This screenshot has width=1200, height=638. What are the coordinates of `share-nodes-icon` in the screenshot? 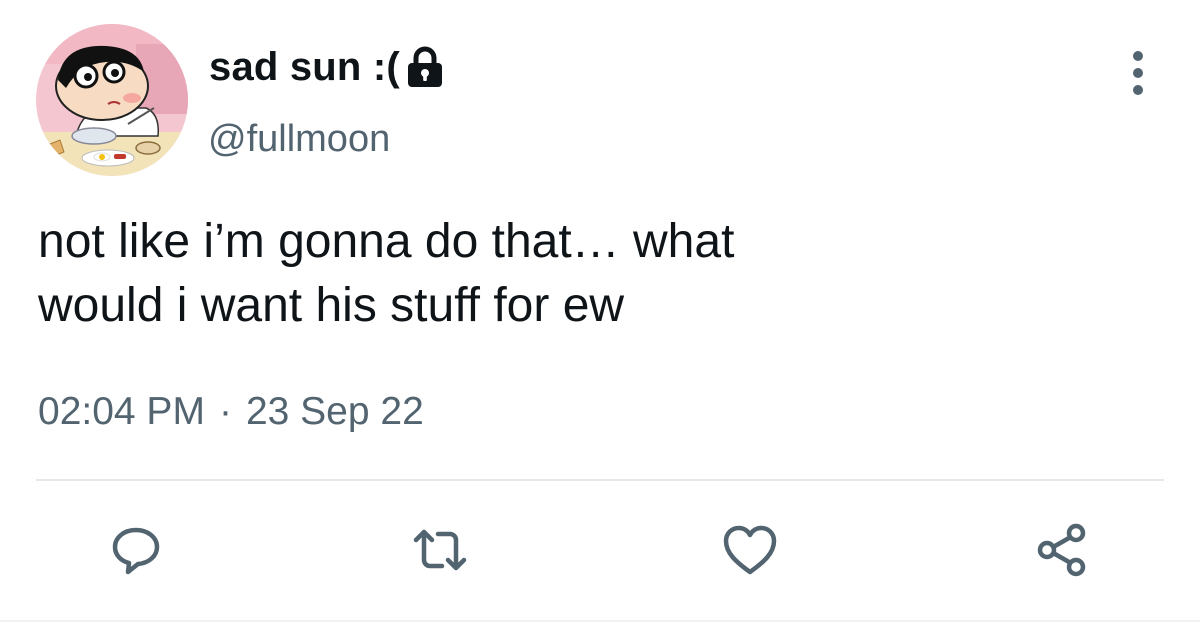 It's located at (1061, 550).